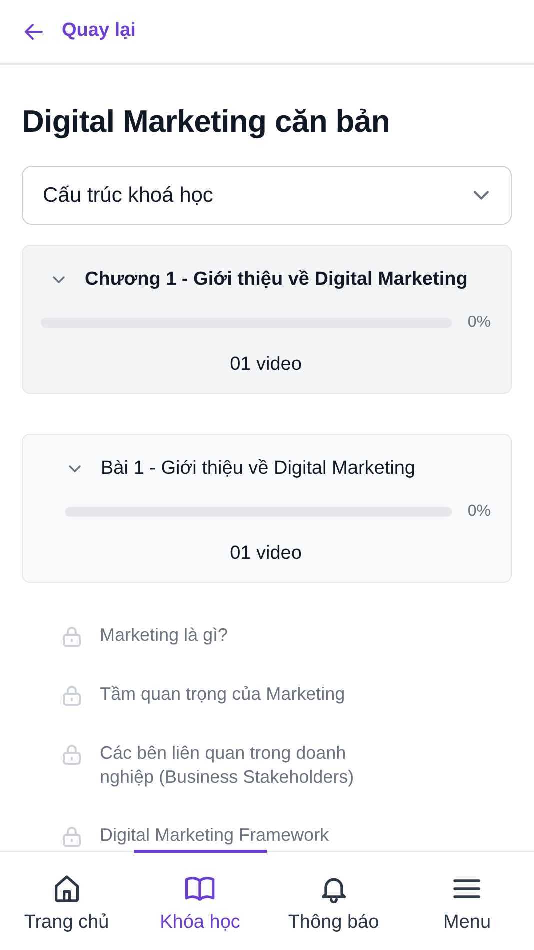 This screenshot has width=534, height=950. I want to click on chevron-down-icon, so click(481, 195).